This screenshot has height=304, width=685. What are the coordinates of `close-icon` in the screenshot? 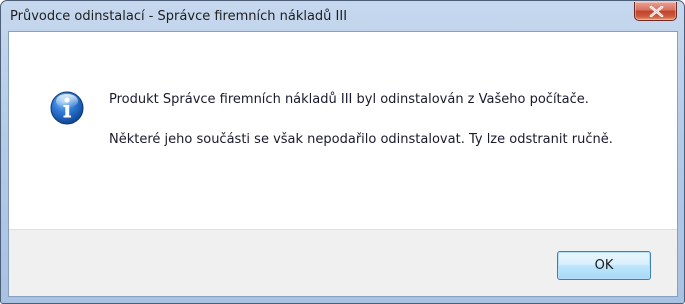 It's located at (656, 11).